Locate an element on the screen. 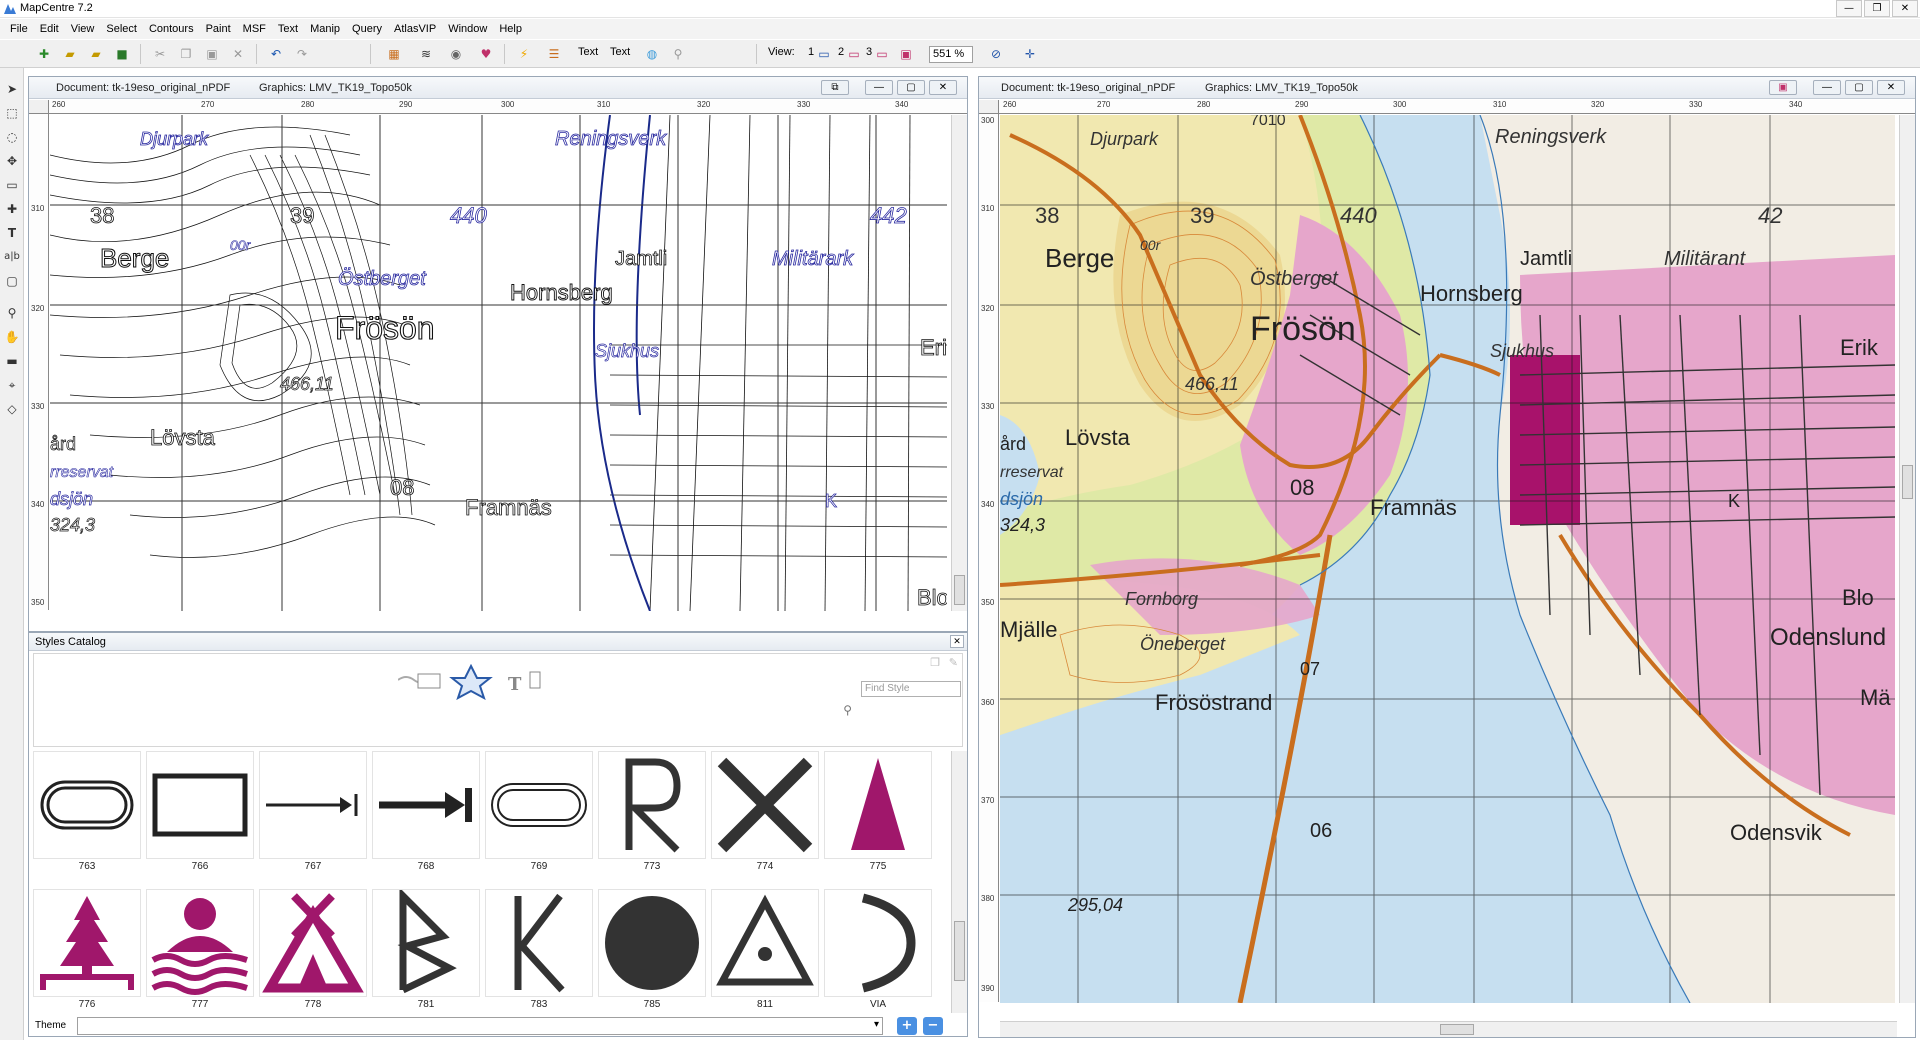  layers-fill-icon: ▦ is located at coordinates (394, 54).